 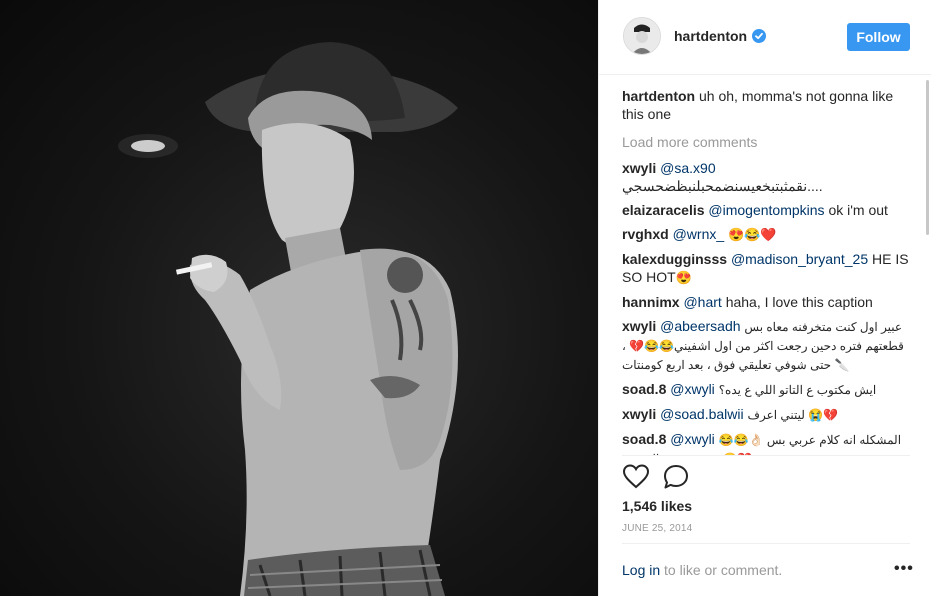 I want to click on login-prompt-text: to like or comment., so click(x=721, y=570).